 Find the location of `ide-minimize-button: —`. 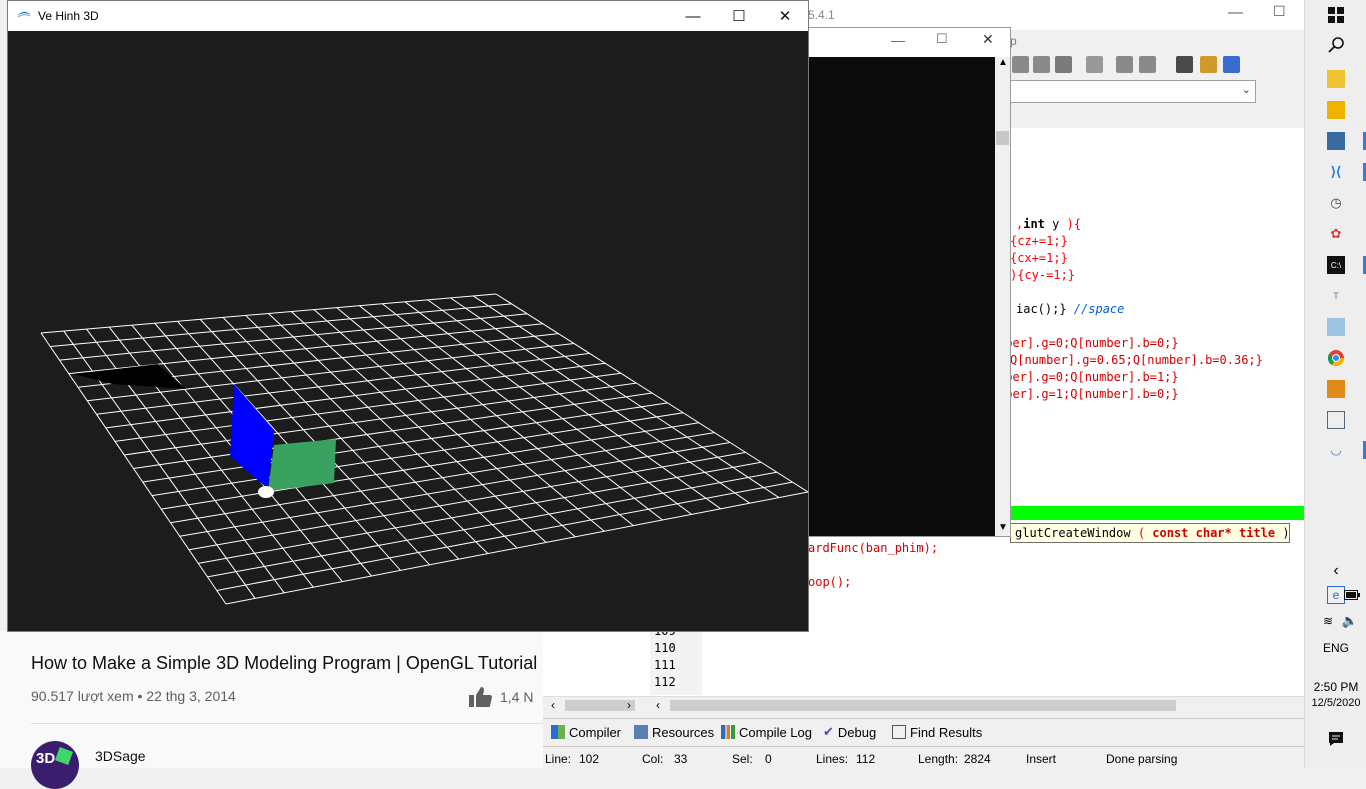

ide-minimize-button: — is located at coordinates (1235, 12).